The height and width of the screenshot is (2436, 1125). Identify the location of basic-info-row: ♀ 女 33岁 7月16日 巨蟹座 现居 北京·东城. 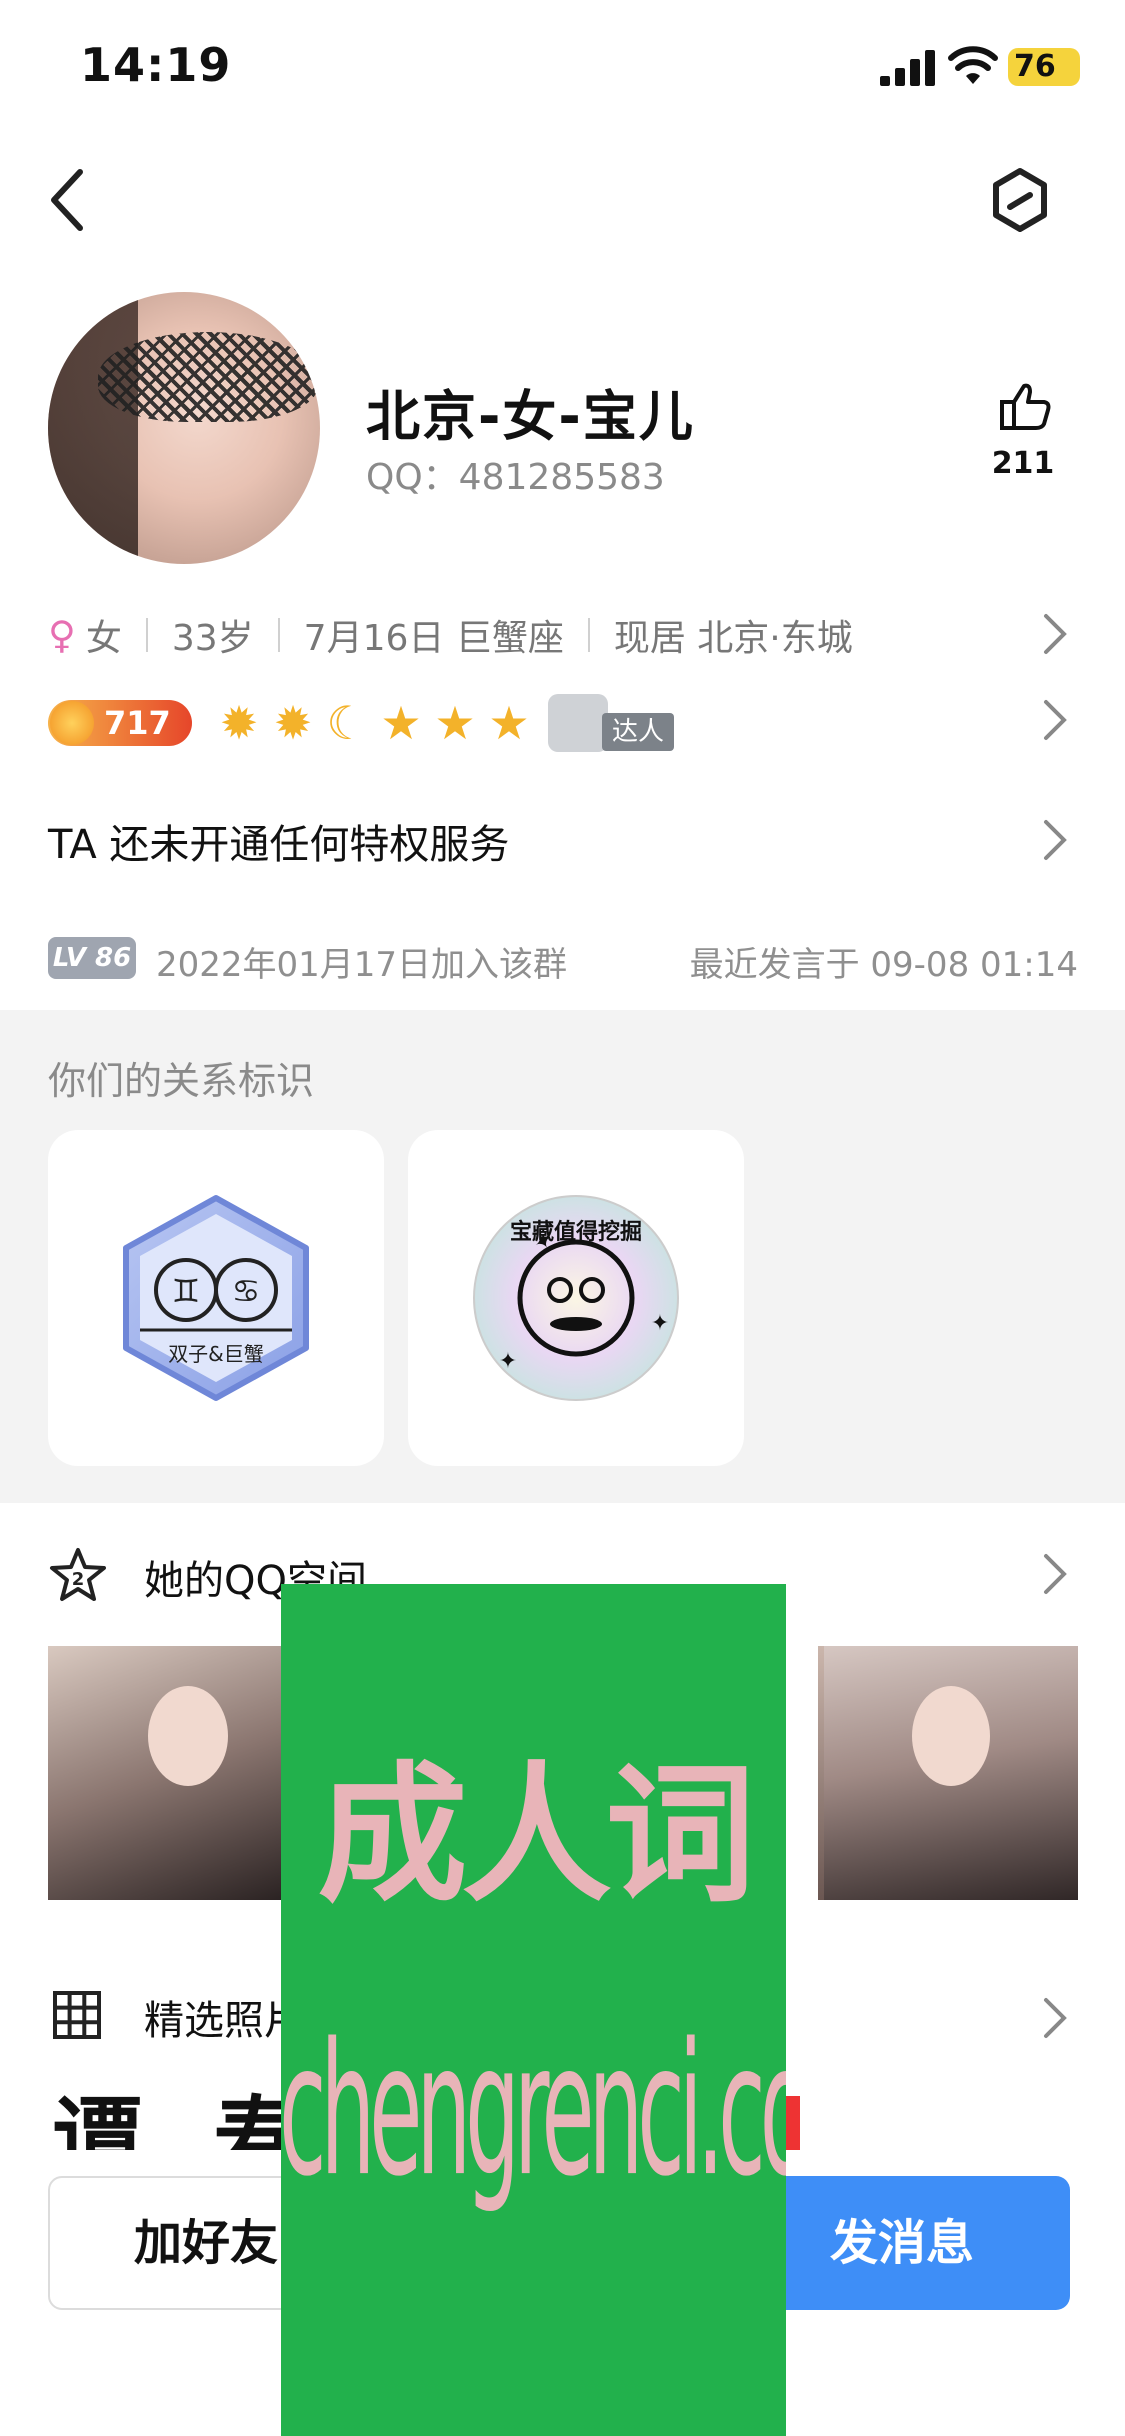
(450, 635).